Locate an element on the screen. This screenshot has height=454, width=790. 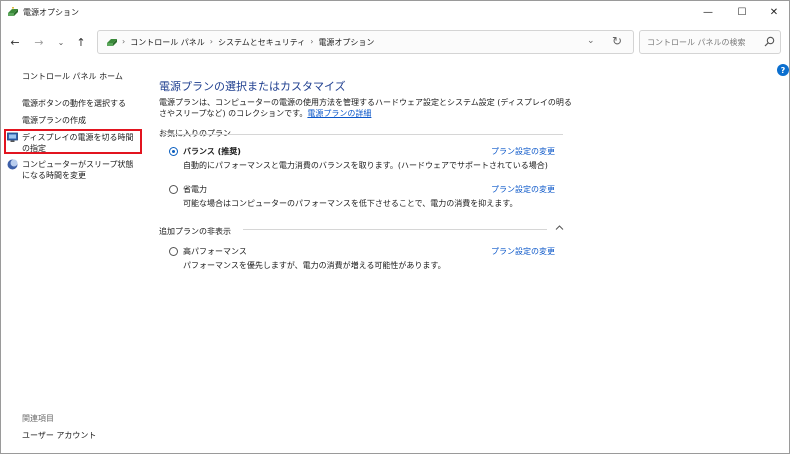
sidebar-home-link: コントロール パネル ホーム is located at coordinates (72, 76).